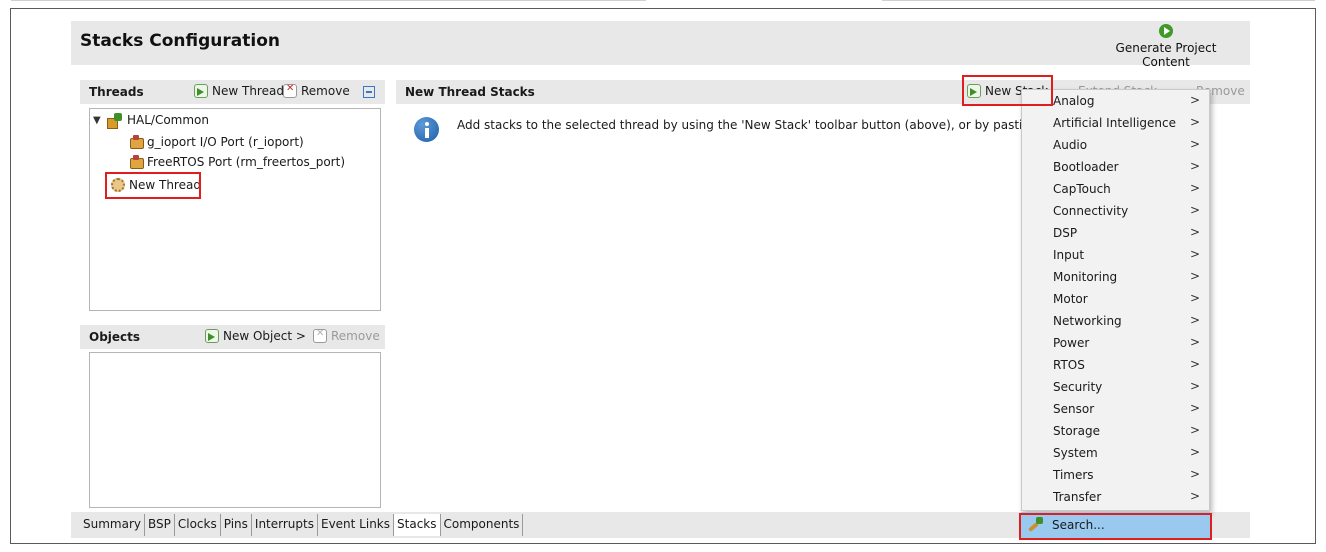  I want to click on menu-item-label: Artificial Intelligence, so click(1114, 123).